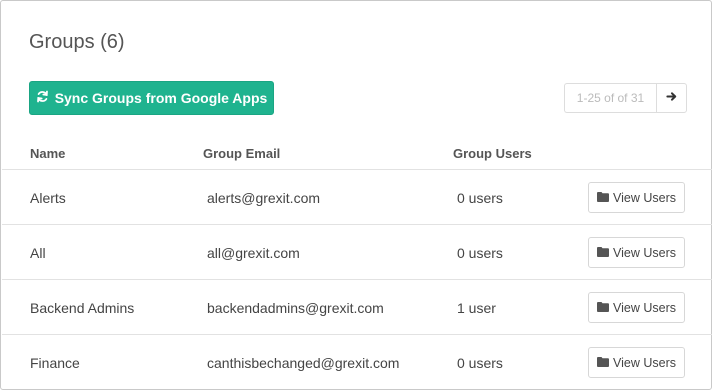 The height and width of the screenshot is (392, 713). I want to click on refresh-icon, so click(42, 98).